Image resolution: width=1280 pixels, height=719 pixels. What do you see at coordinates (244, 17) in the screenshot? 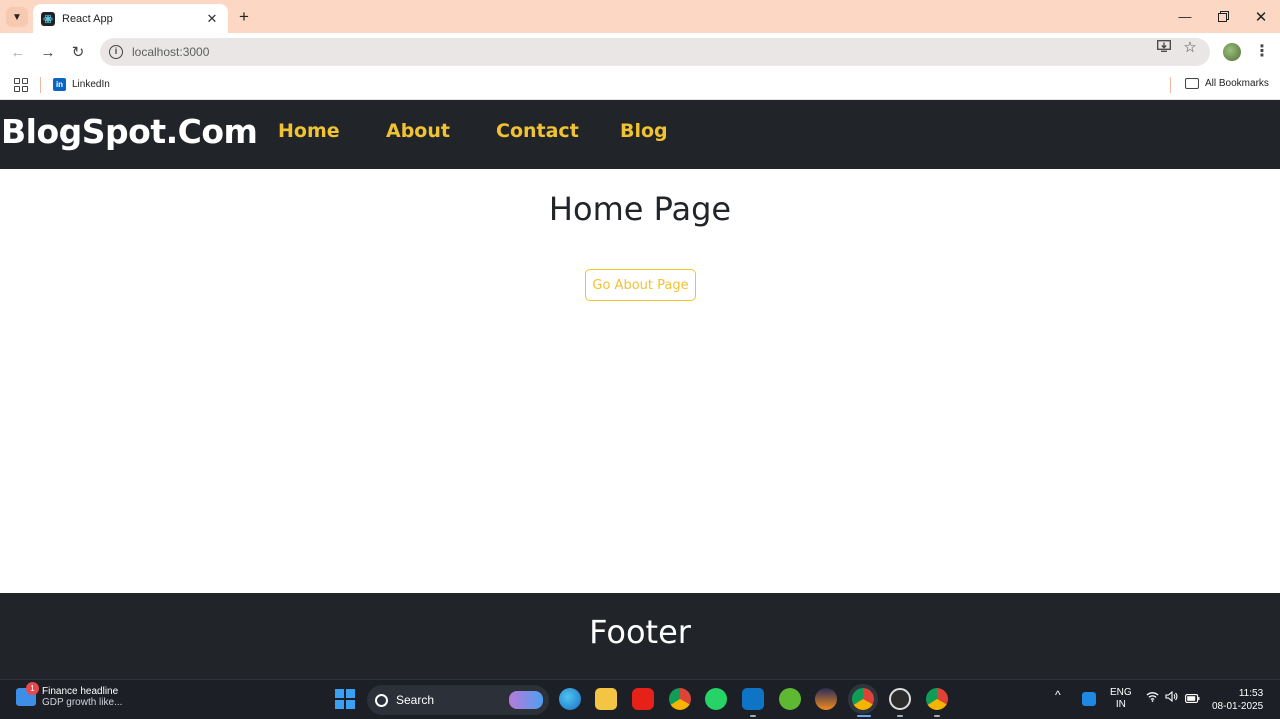
I see `new-tab-button: +` at bounding box center [244, 17].